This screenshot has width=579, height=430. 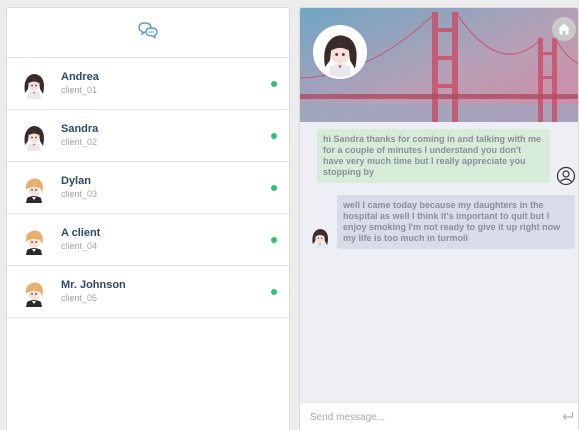 I want to click on contact-item-sandra: Sandra client_02, so click(x=148, y=136).